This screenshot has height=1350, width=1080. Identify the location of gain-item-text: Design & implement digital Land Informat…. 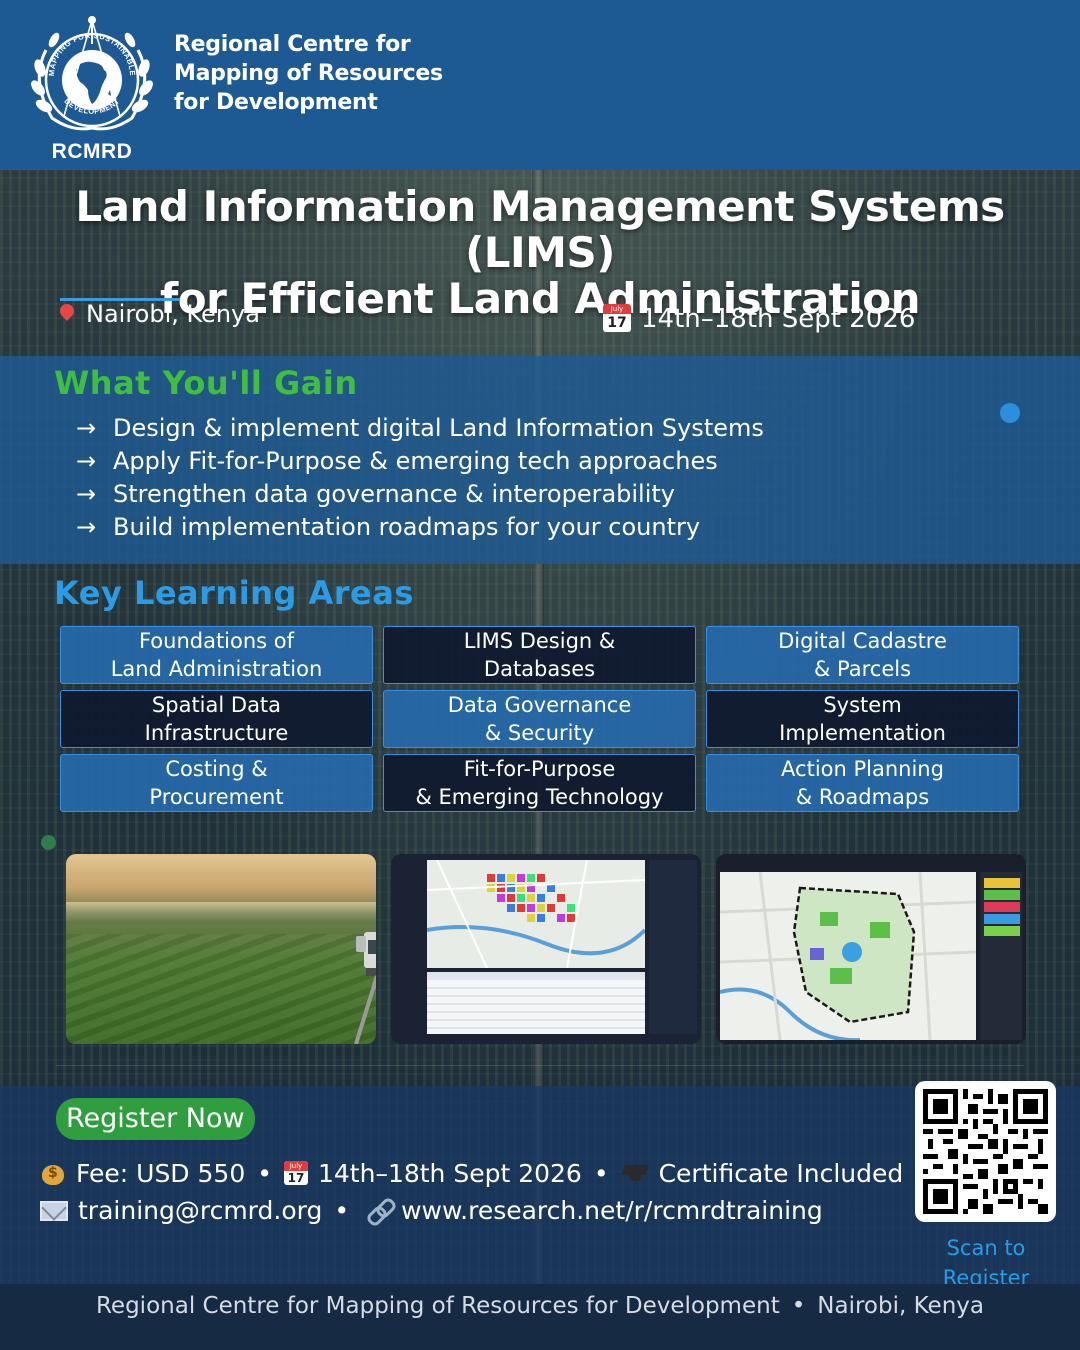
(438, 428).